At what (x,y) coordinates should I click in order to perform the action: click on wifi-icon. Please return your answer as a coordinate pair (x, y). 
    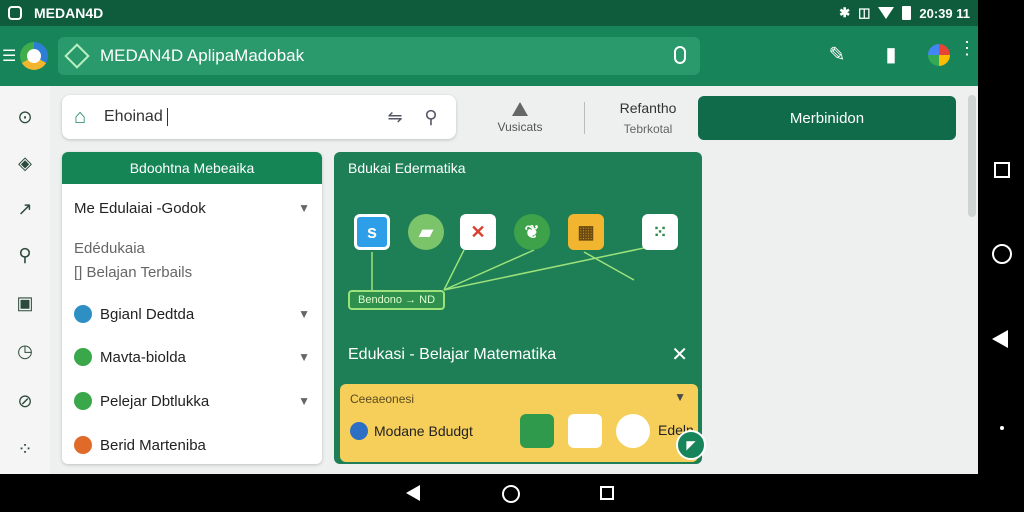
    Looking at the image, I should click on (886, 13).